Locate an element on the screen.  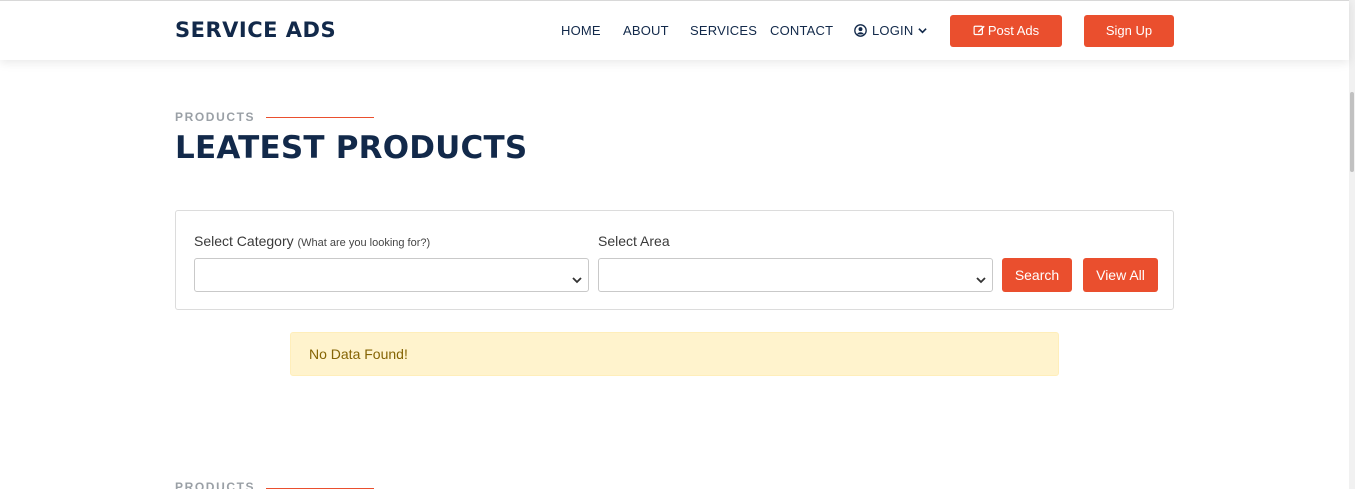
category-hint: (What are you looking for?) is located at coordinates (364, 243).